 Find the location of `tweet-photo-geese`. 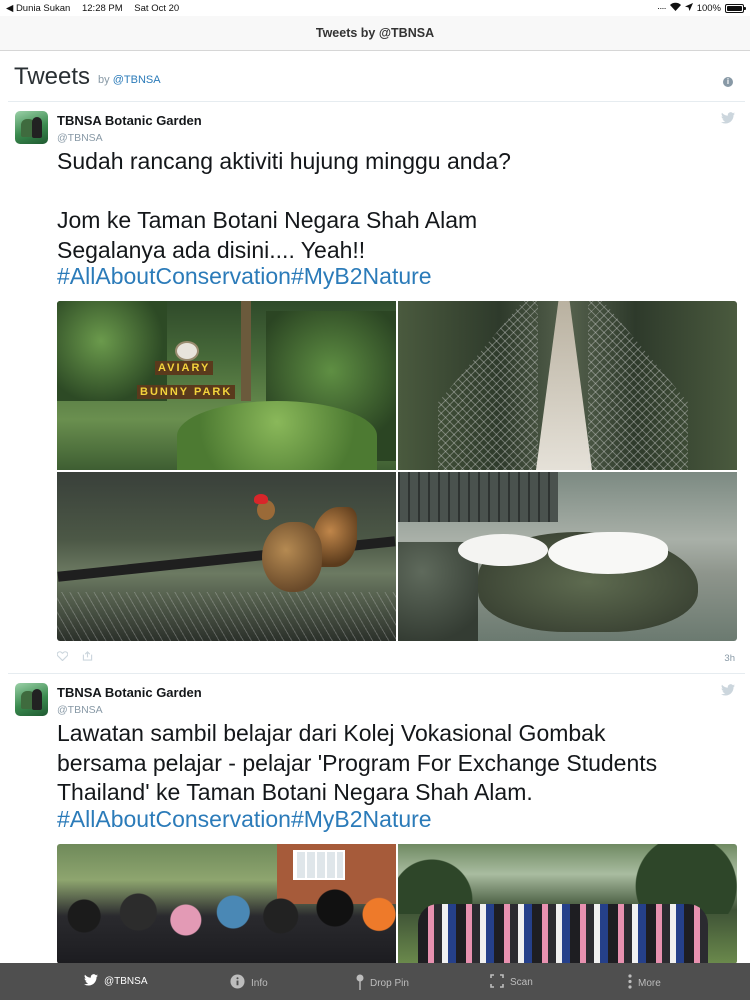

tweet-photo-geese is located at coordinates (567, 556).